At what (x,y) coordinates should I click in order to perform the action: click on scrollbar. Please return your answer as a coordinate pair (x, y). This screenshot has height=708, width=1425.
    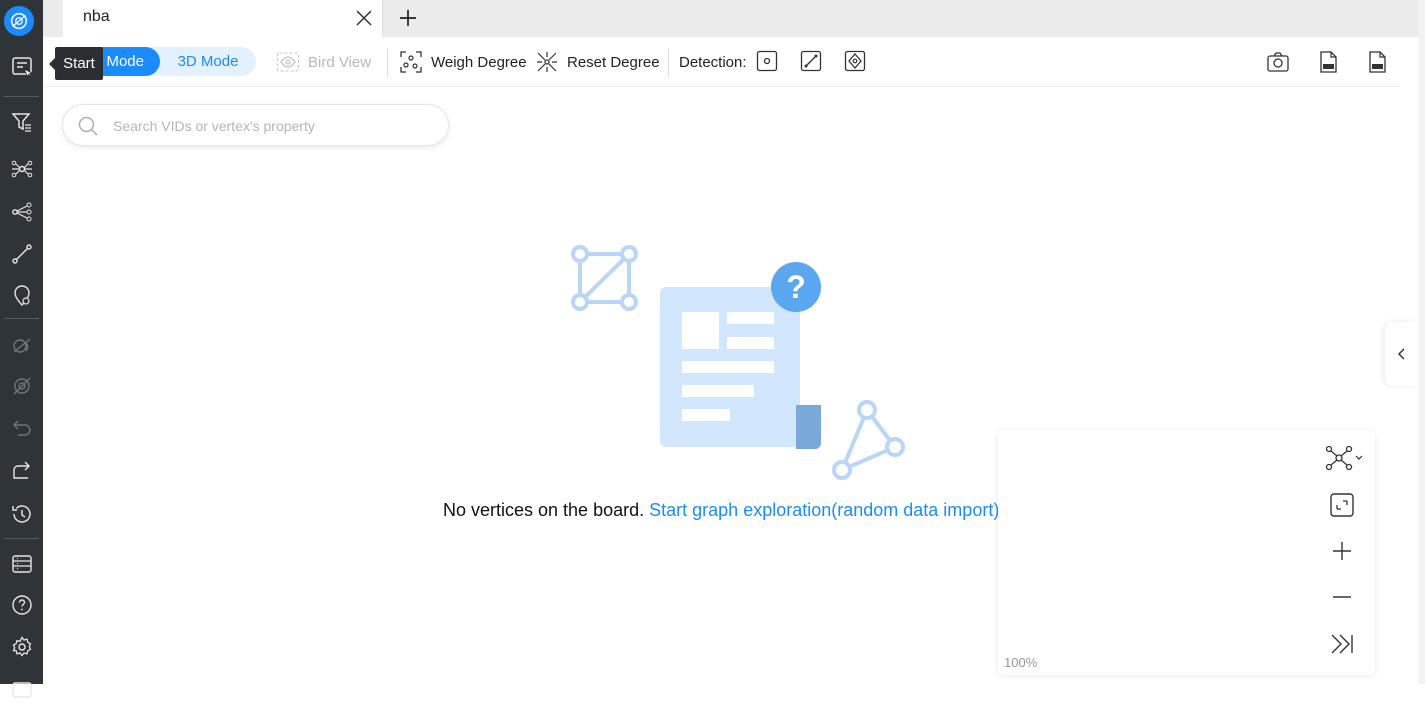
    Looking at the image, I should click on (1421, 342).